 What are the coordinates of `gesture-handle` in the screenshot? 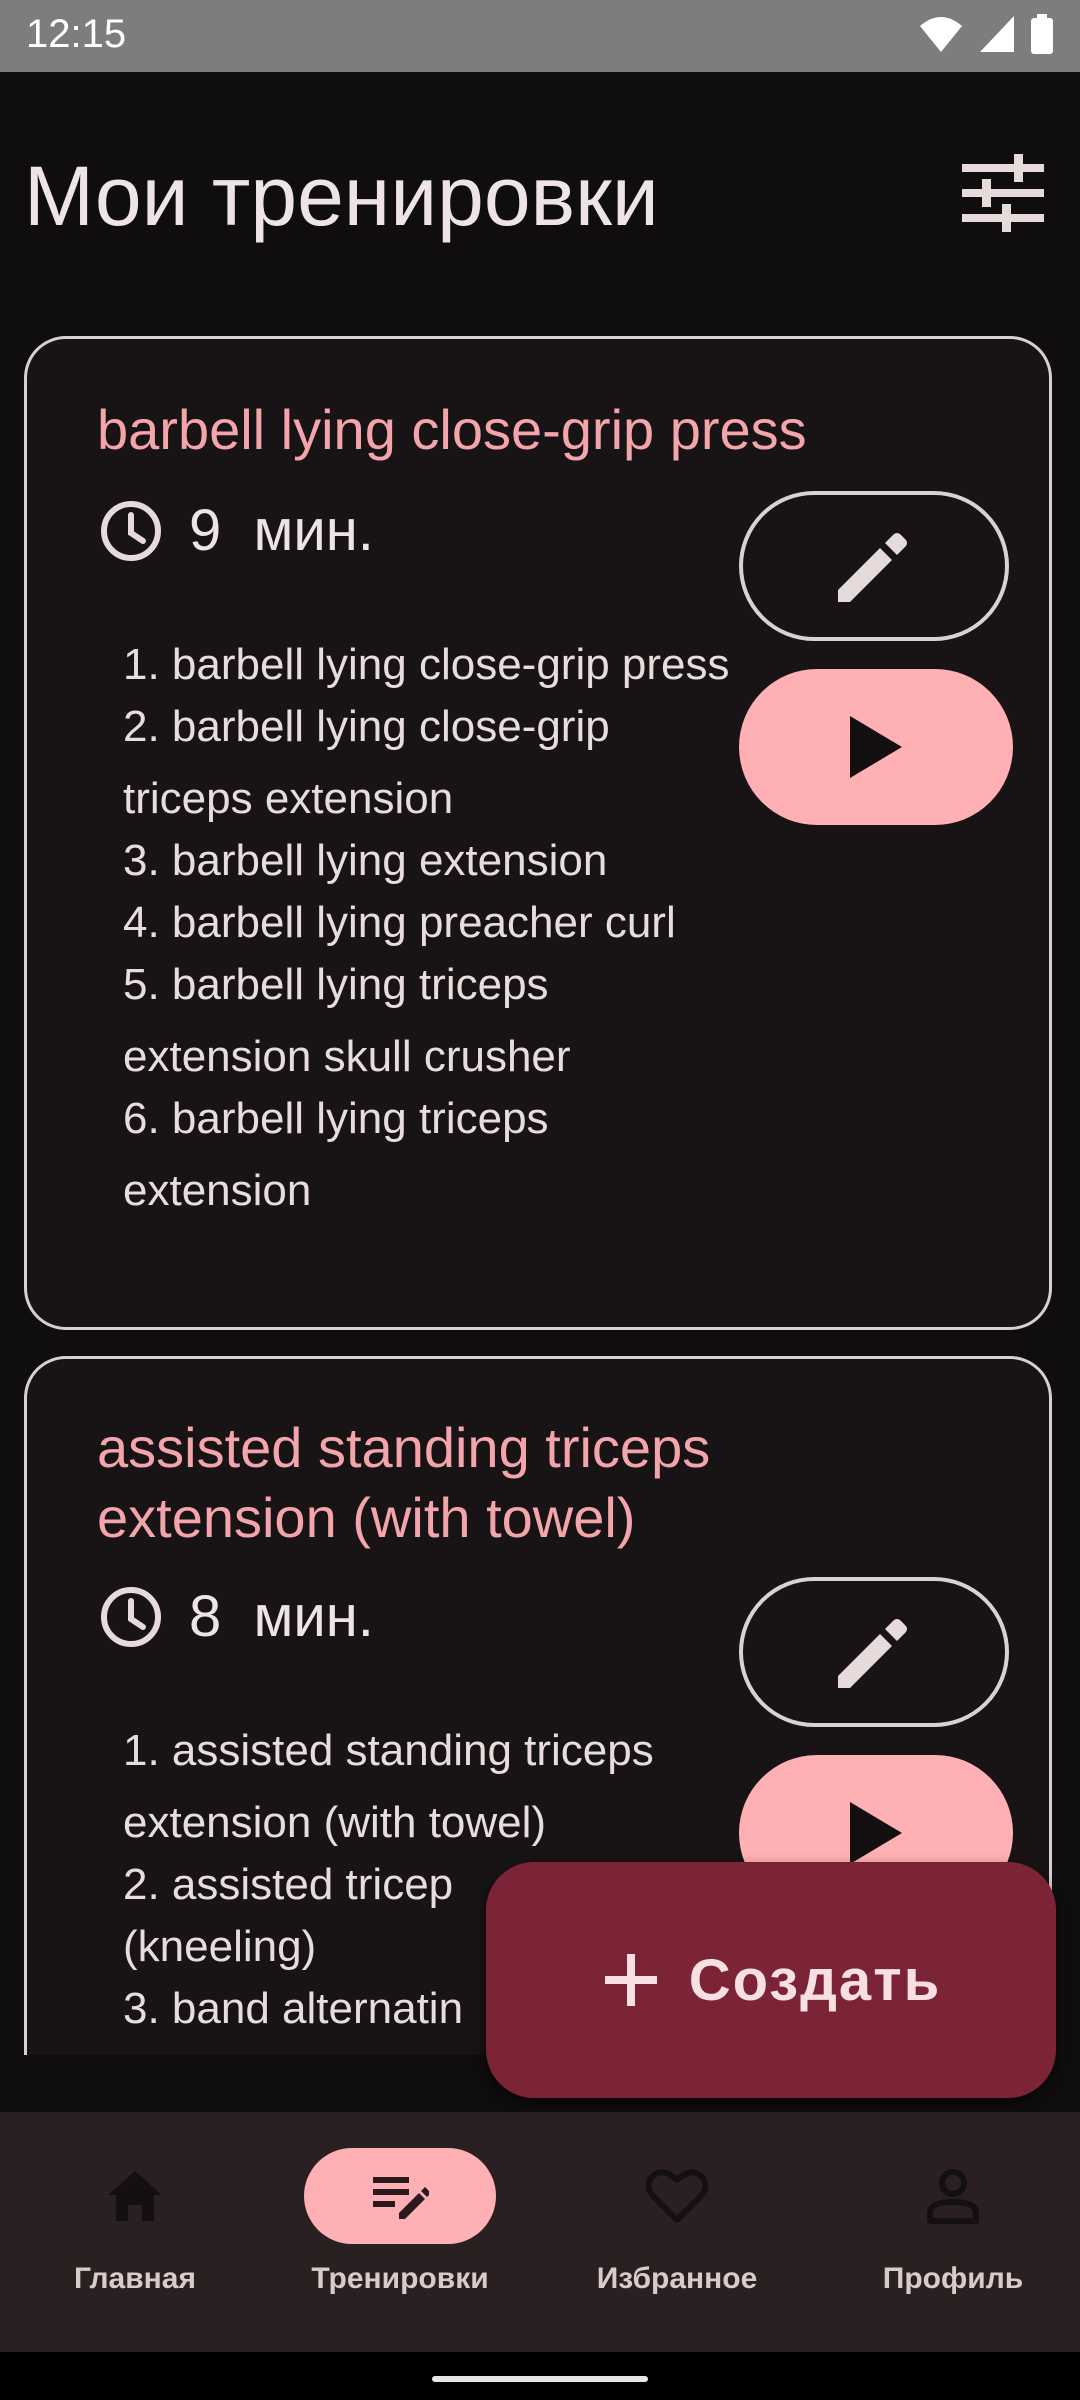 It's located at (540, 2379).